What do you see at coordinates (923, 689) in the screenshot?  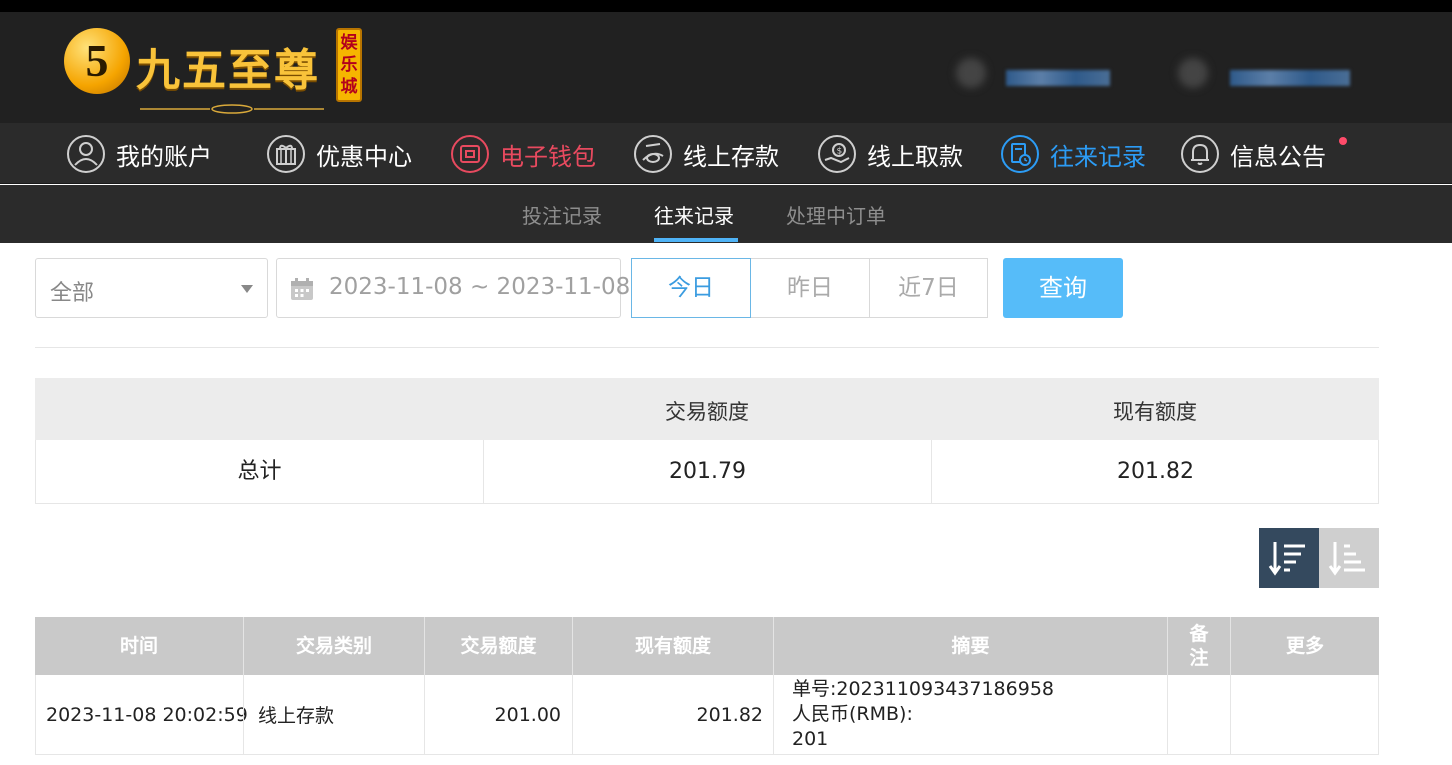 I see `row-summary-order-no: 单号:202311093437186958` at bounding box center [923, 689].